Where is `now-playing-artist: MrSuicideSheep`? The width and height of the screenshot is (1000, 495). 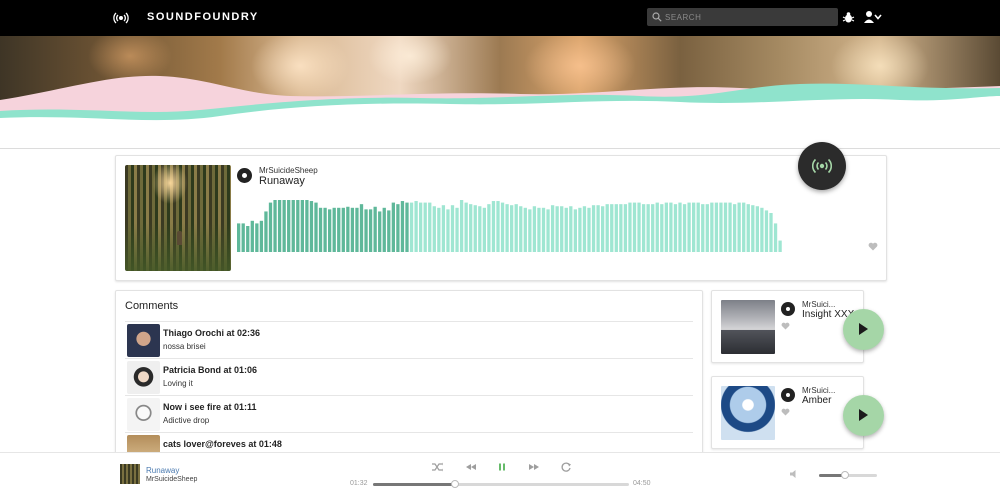 now-playing-artist: MrSuicideSheep is located at coordinates (171, 479).